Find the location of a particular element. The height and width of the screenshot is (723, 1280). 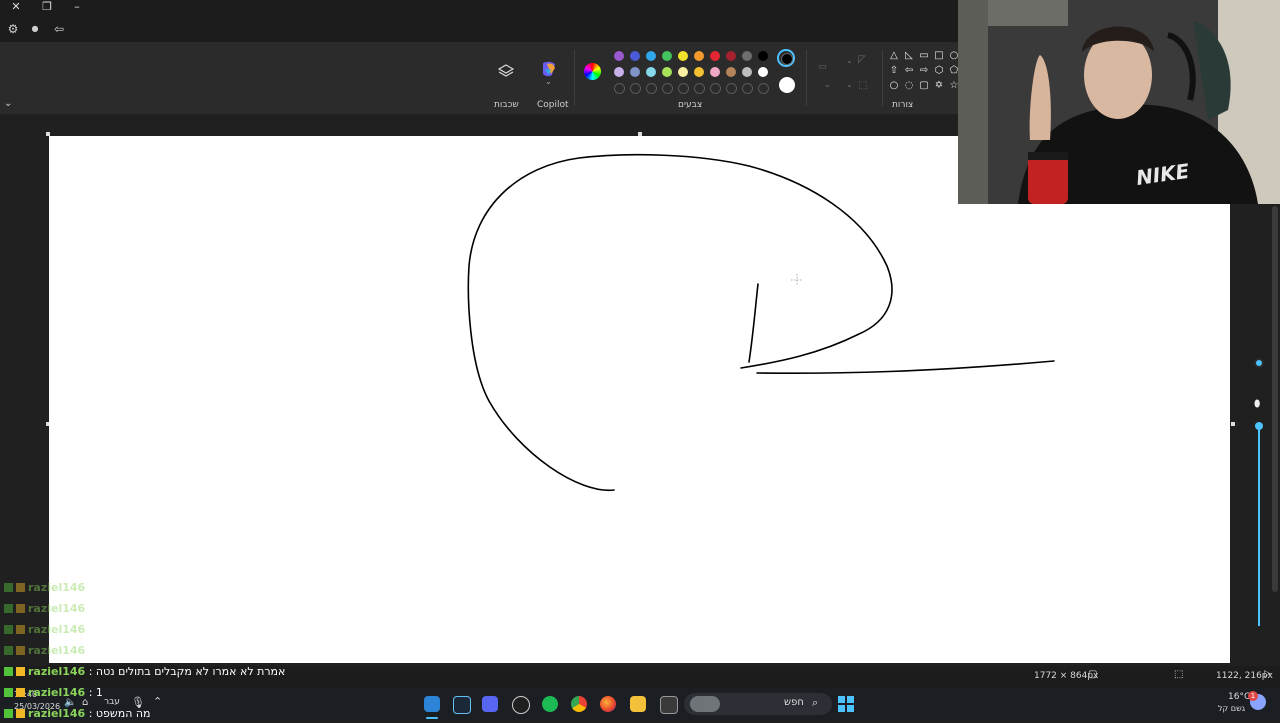

arrow-right-shape-icon: ⇨ is located at coordinates (924, 71).